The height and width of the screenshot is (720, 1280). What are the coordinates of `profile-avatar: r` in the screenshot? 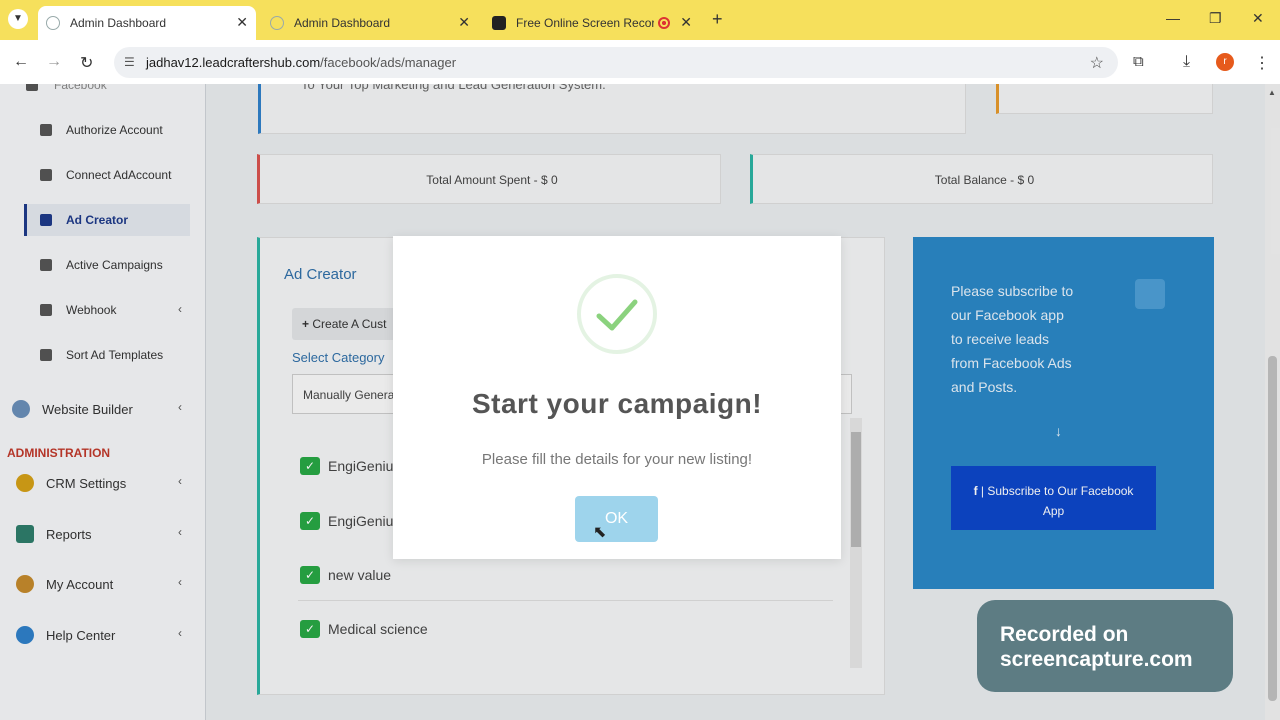 It's located at (1225, 62).